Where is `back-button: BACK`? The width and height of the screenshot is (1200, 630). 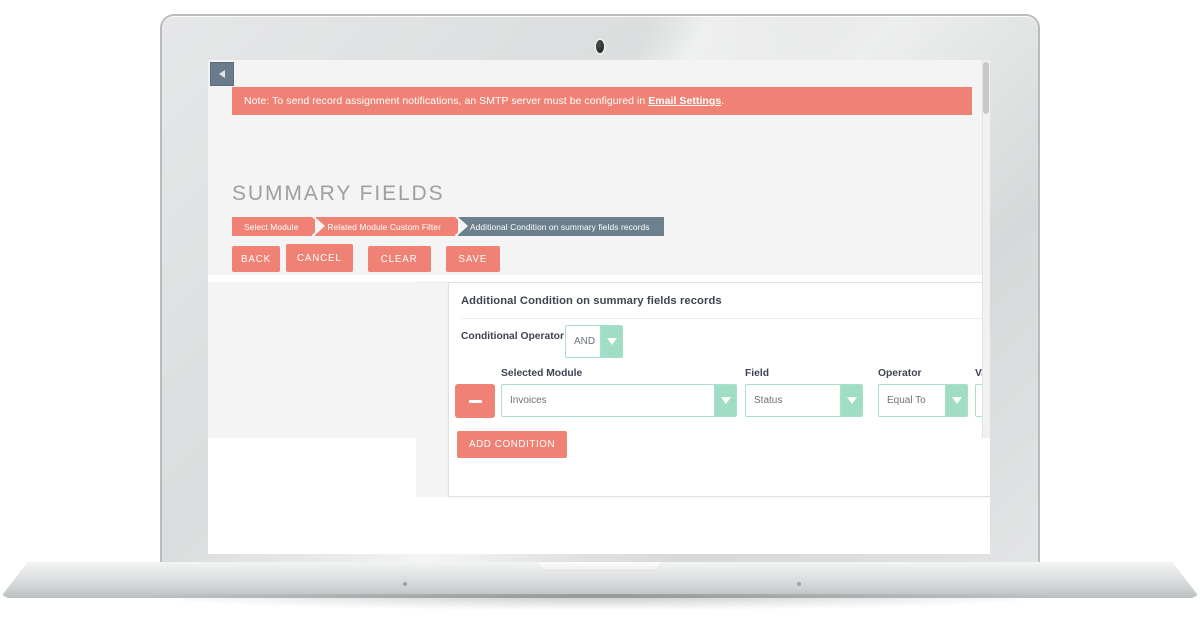 back-button: BACK is located at coordinates (256, 259).